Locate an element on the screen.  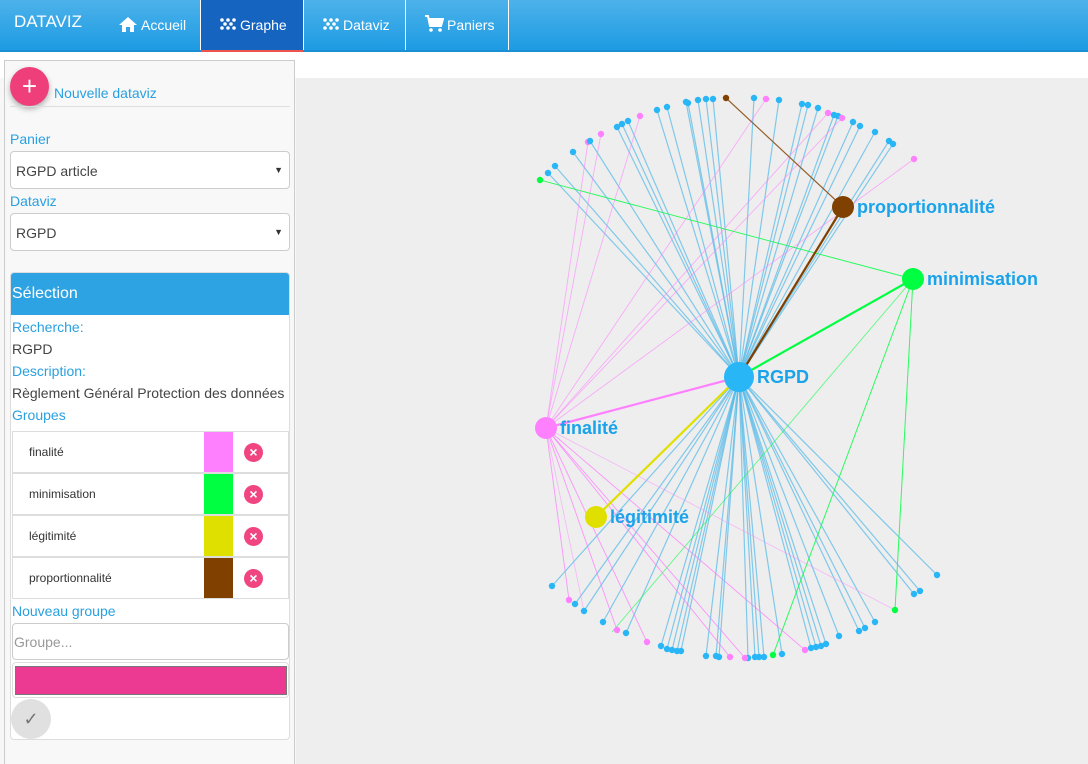
dataviz-select: RGPD ▼ is located at coordinates (150, 232).